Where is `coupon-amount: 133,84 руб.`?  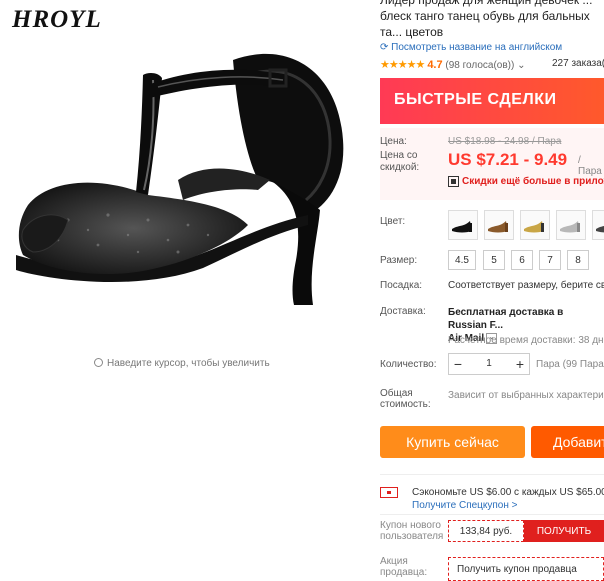 coupon-amount: 133,84 руб. is located at coordinates (486, 531).